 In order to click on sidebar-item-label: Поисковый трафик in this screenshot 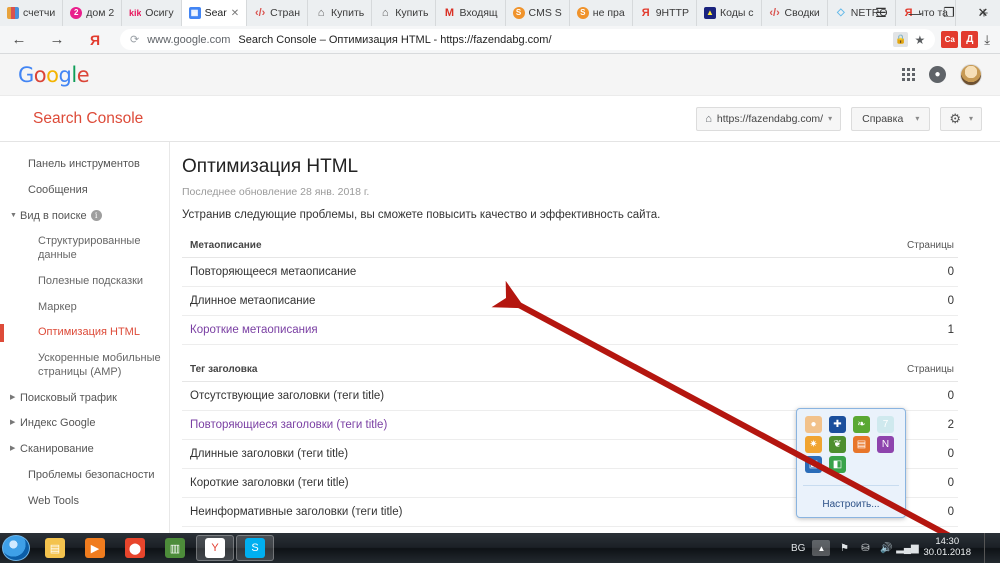, I will do `click(68, 397)`.